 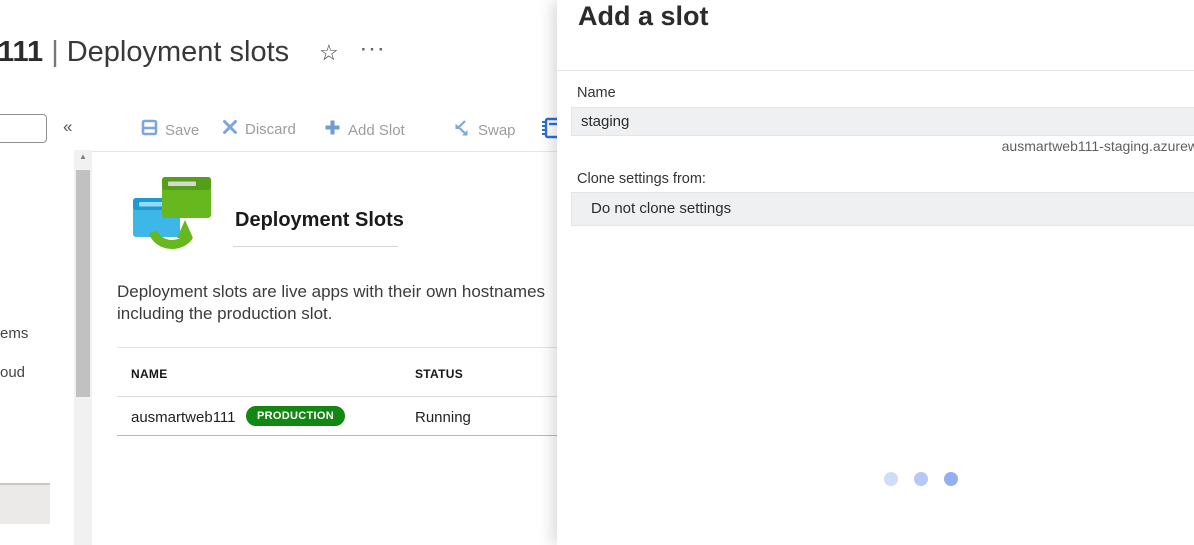 What do you see at coordinates (315, 246) in the screenshot?
I see `heading-underline` at bounding box center [315, 246].